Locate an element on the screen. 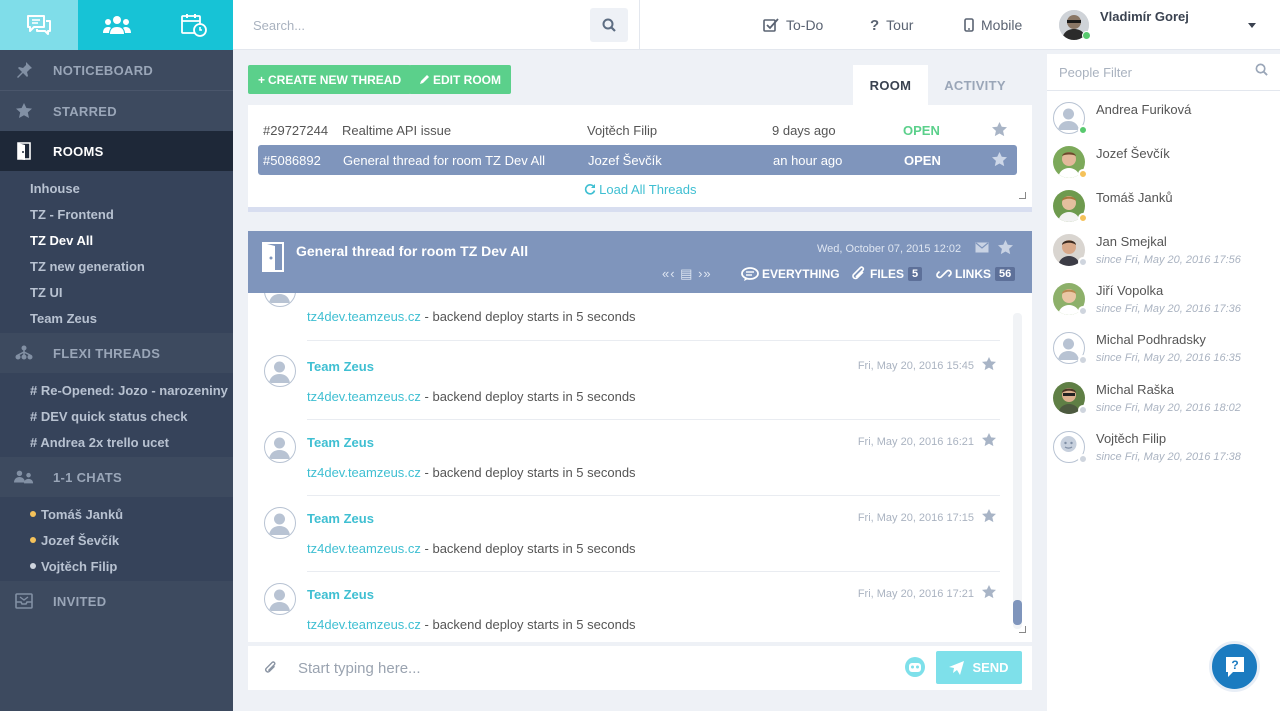 The width and height of the screenshot is (1280, 711). thread-title: General thread for room TZ Dev All is located at coordinates (444, 160).